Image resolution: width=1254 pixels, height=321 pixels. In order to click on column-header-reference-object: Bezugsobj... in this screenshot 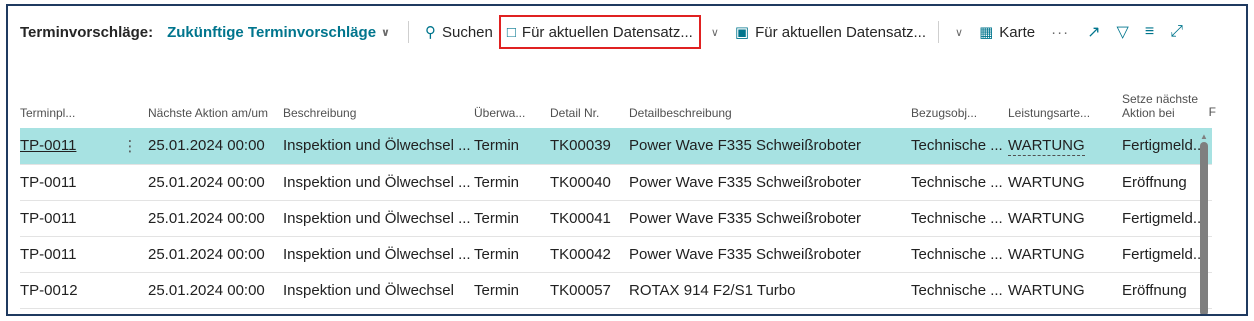, I will do `click(959, 95)`.